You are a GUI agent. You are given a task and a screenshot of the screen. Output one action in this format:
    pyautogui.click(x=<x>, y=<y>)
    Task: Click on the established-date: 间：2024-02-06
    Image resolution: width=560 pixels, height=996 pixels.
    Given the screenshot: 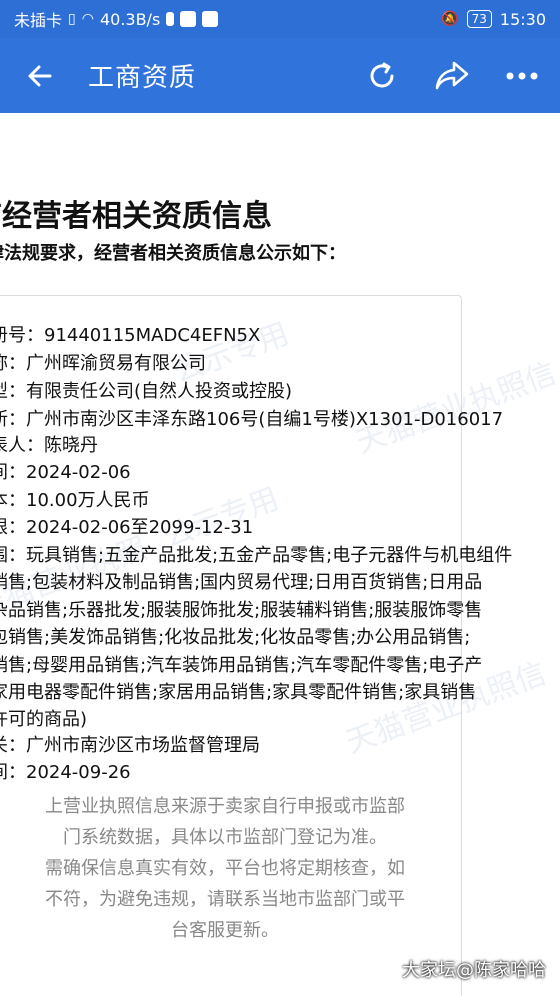 What is the action you would take?
    pyautogui.click(x=65, y=472)
    